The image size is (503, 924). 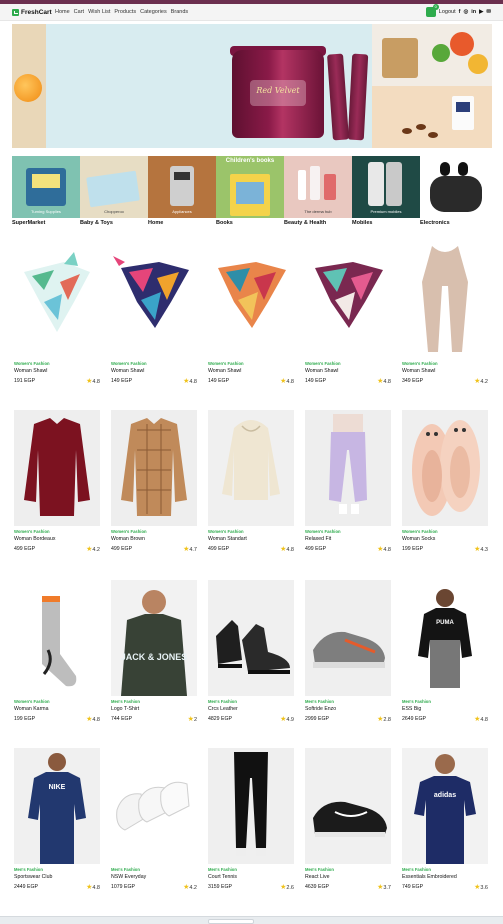 What do you see at coordinates (223, 877) in the screenshot?
I see `product-title: Court Tennis` at bounding box center [223, 877].